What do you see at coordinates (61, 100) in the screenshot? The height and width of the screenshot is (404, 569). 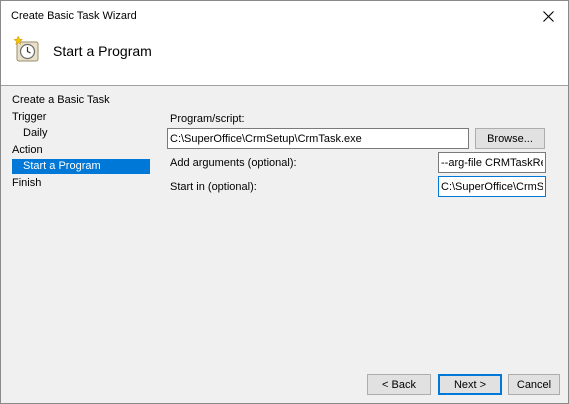 I see `step-label: Create a Basic Task` at bounding box center [61, 100].